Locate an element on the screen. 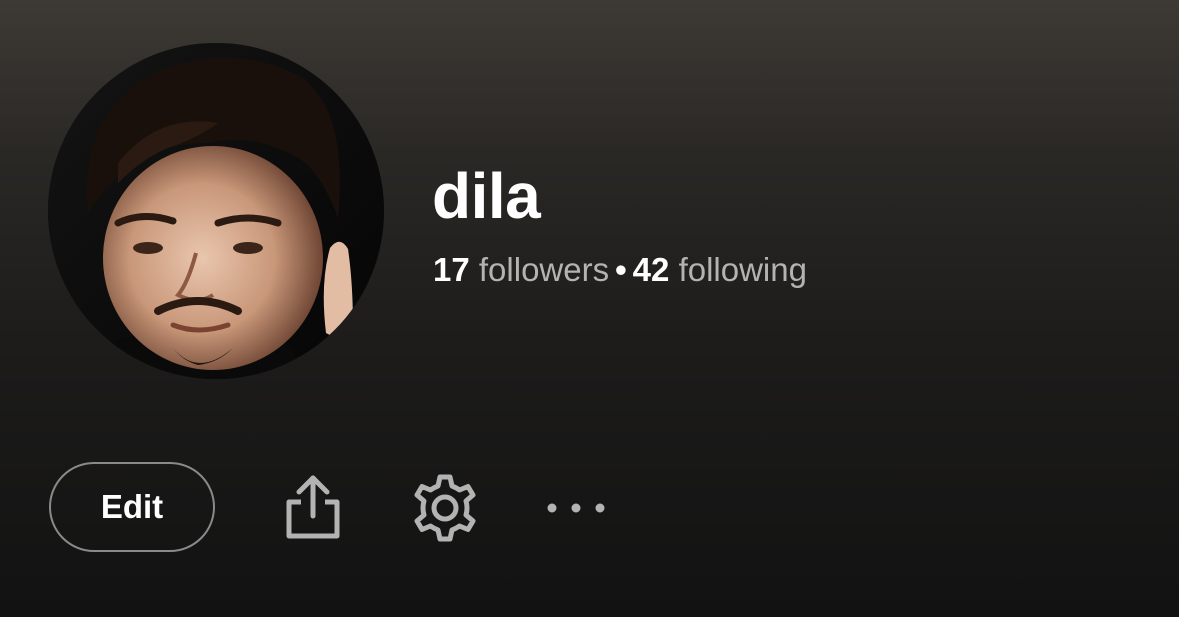  profile-username: dila is located at coordinates (486, 196).